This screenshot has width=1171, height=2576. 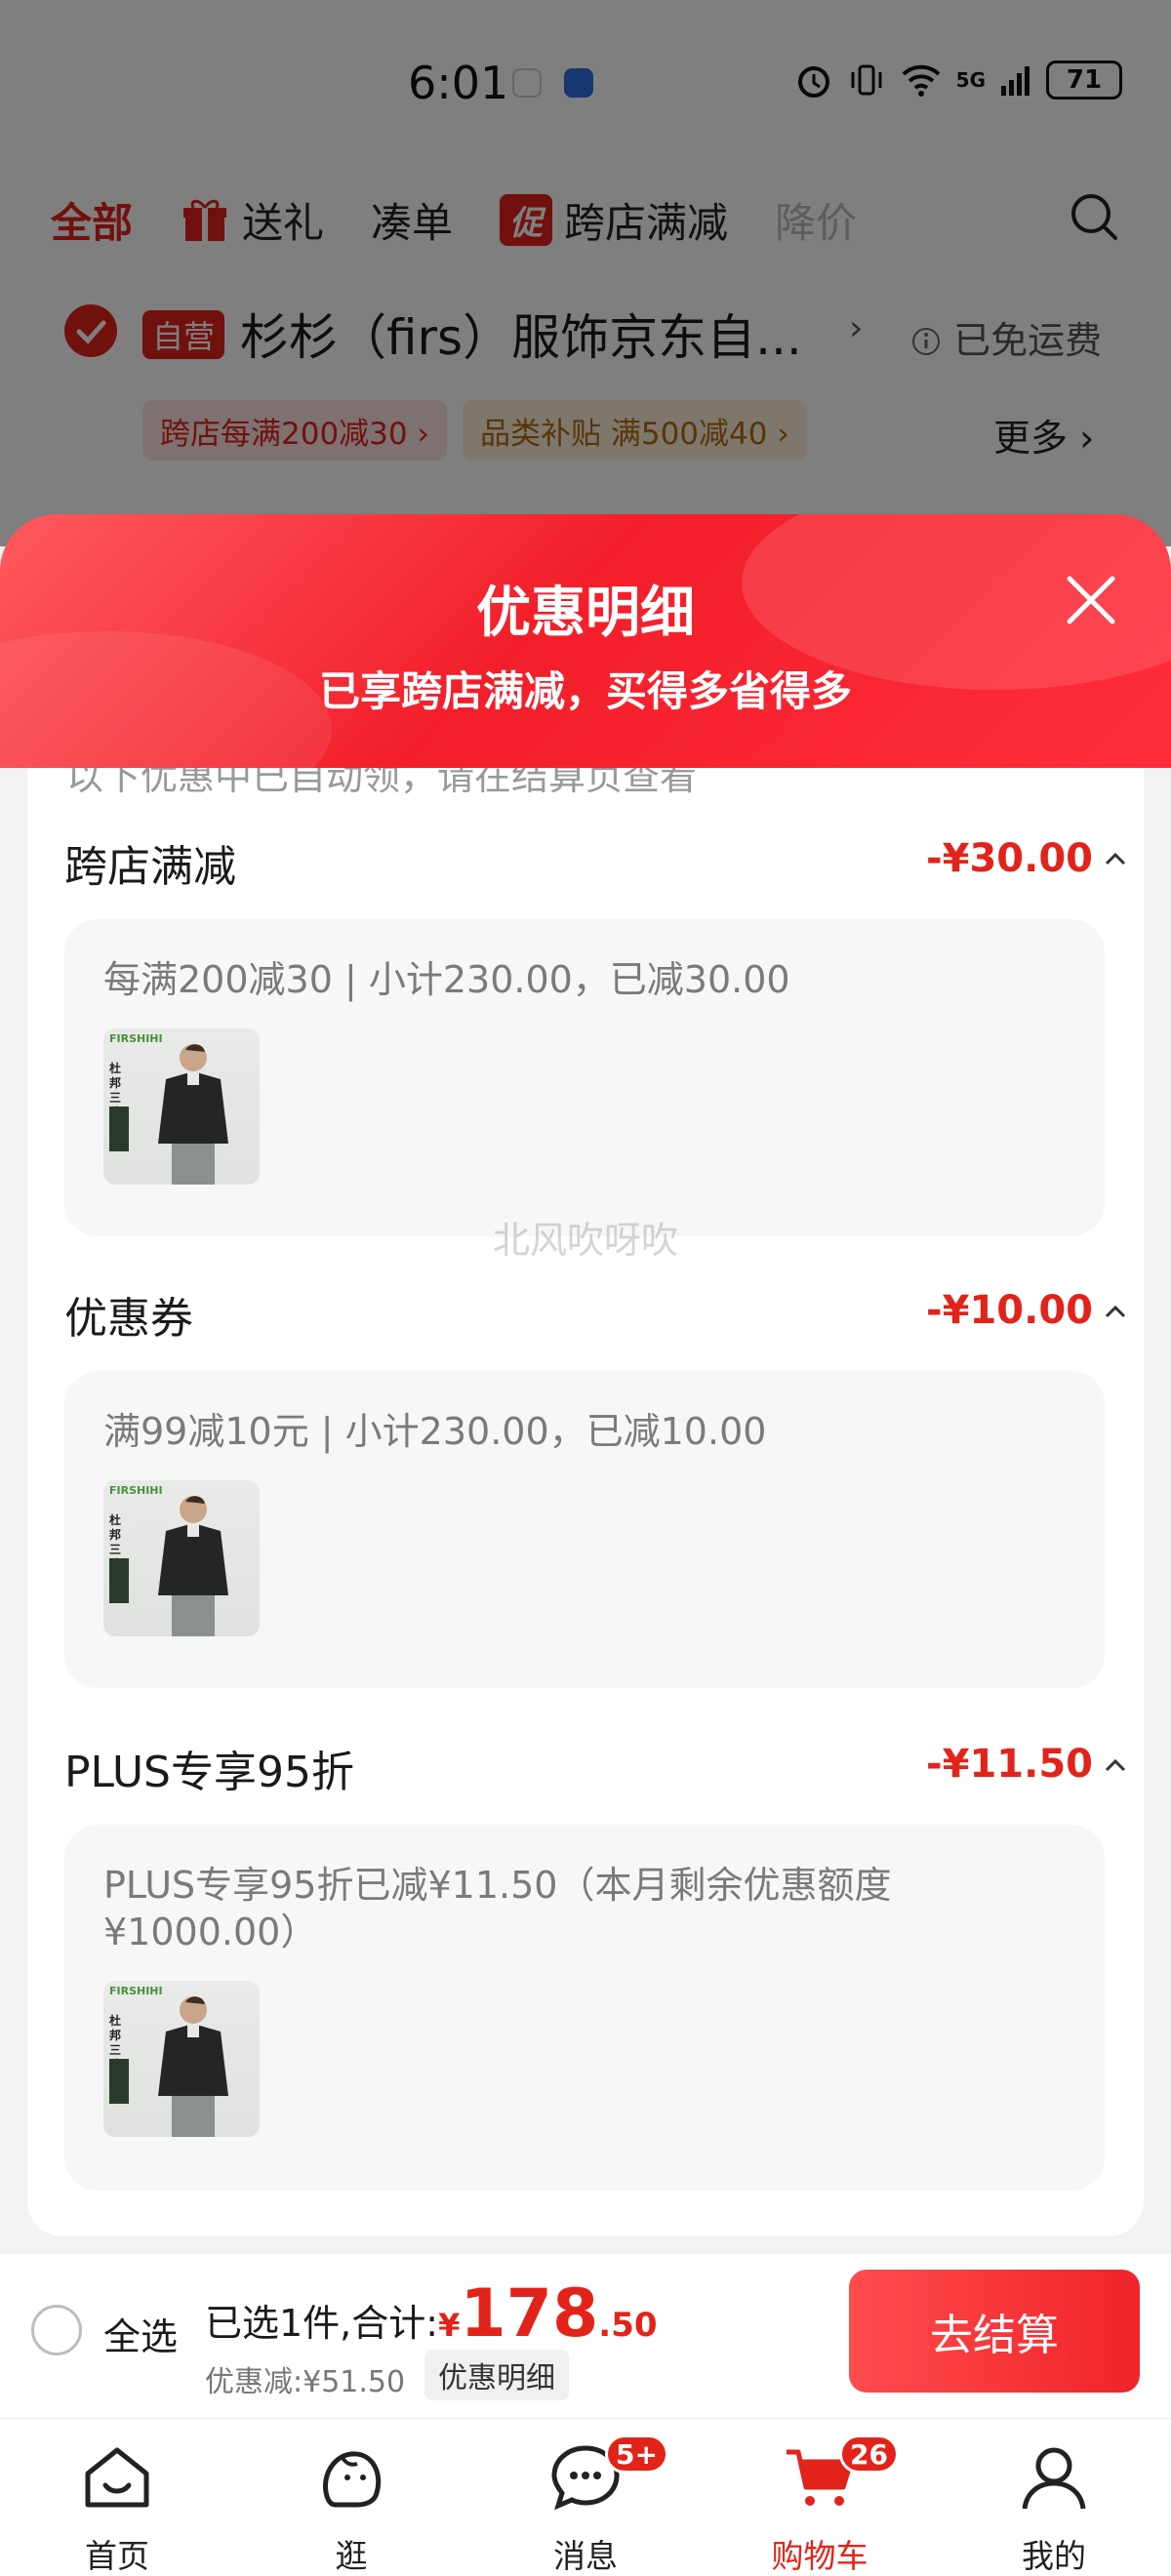 What do you see at coordinates (150, 867) in the screenshot?
I see `section-title-cross-store: 跨店满减` at bounding box center [150, 867].